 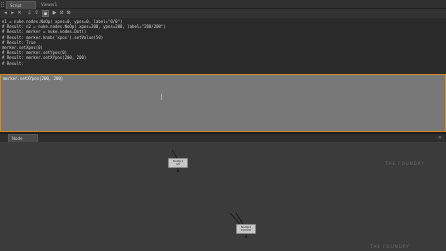 I want to click on noop1-node: NoOp1 0/0, so click(x=178, y=163).